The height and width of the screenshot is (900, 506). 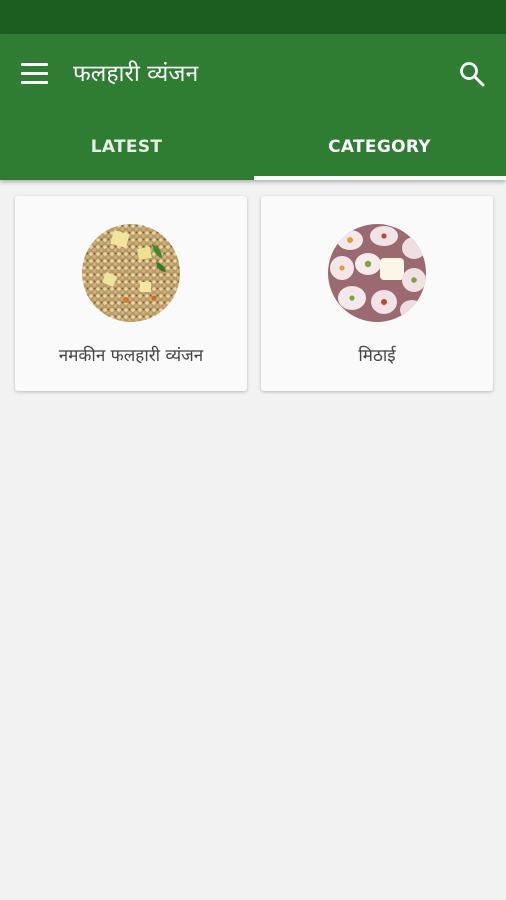 I want to click on tab-indicator, so click(x=380, y=178).